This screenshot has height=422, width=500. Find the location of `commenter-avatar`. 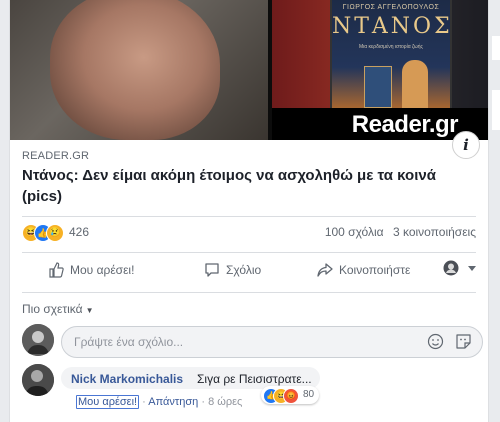

commenter-avatar is located at coordinates (38, 380).